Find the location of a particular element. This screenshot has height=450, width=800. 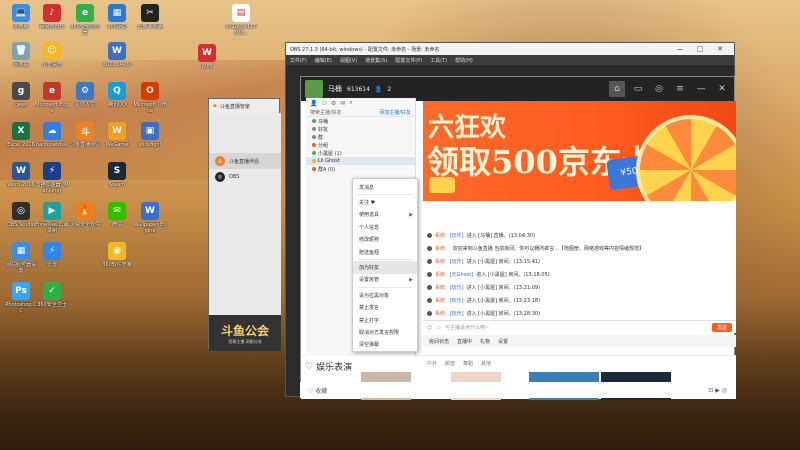

obs-menu-item: 编辑(E) is located at coordinates (323, 60).